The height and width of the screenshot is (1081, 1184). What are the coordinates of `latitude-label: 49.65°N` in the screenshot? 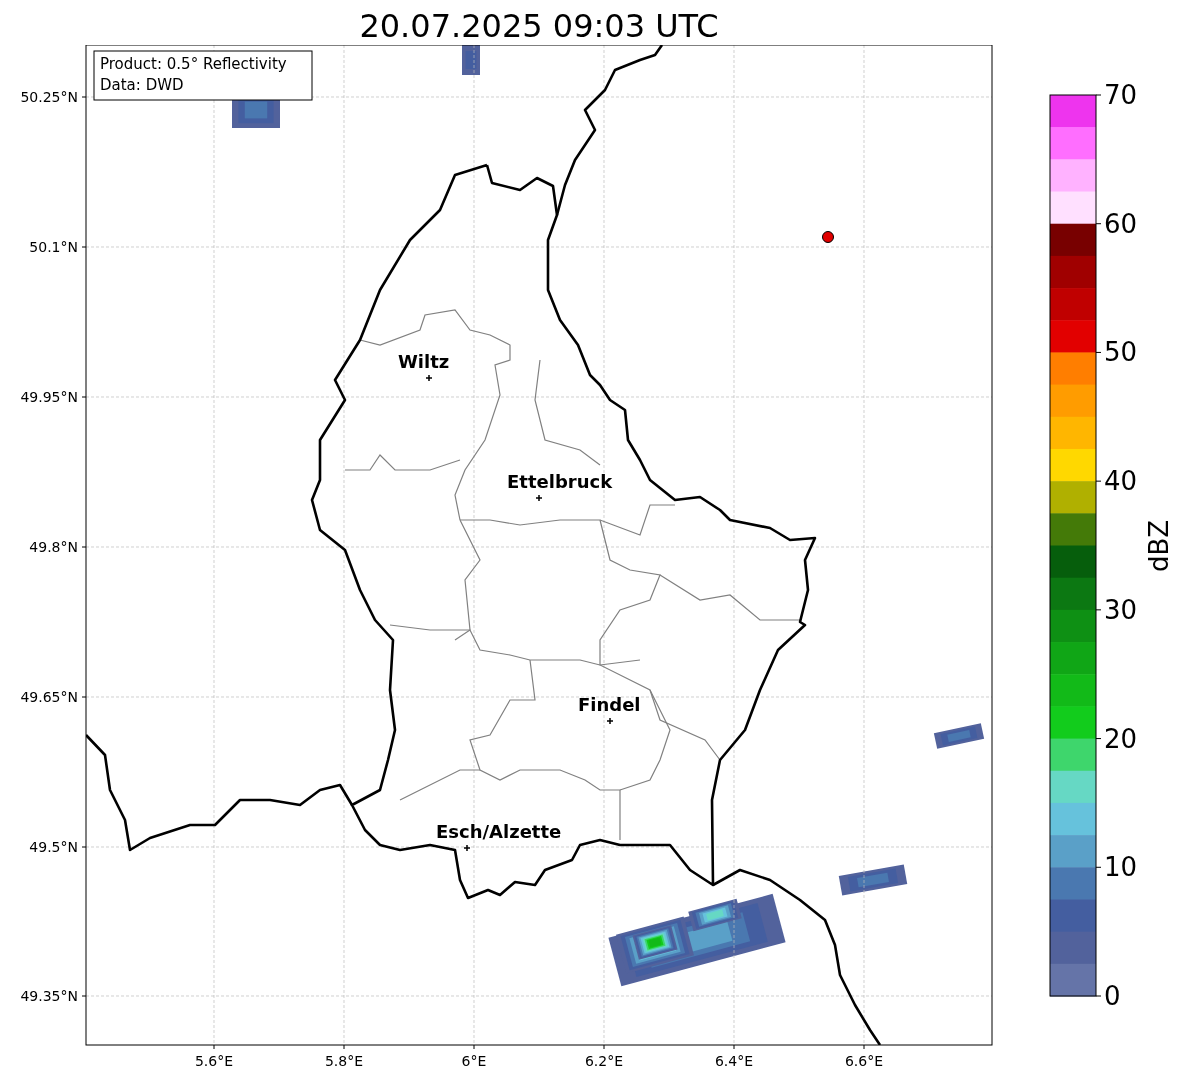 It's located at (49, 697).